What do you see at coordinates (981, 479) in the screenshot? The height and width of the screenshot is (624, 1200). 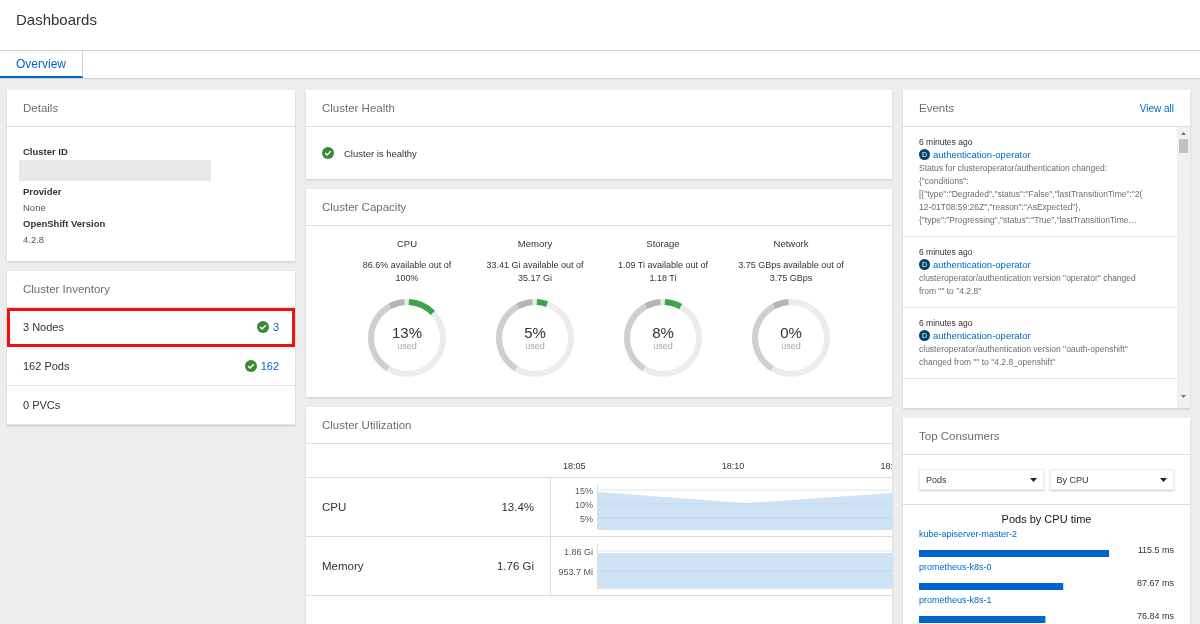 I see `dropdown: Pods` at bounding box center [981, 479].